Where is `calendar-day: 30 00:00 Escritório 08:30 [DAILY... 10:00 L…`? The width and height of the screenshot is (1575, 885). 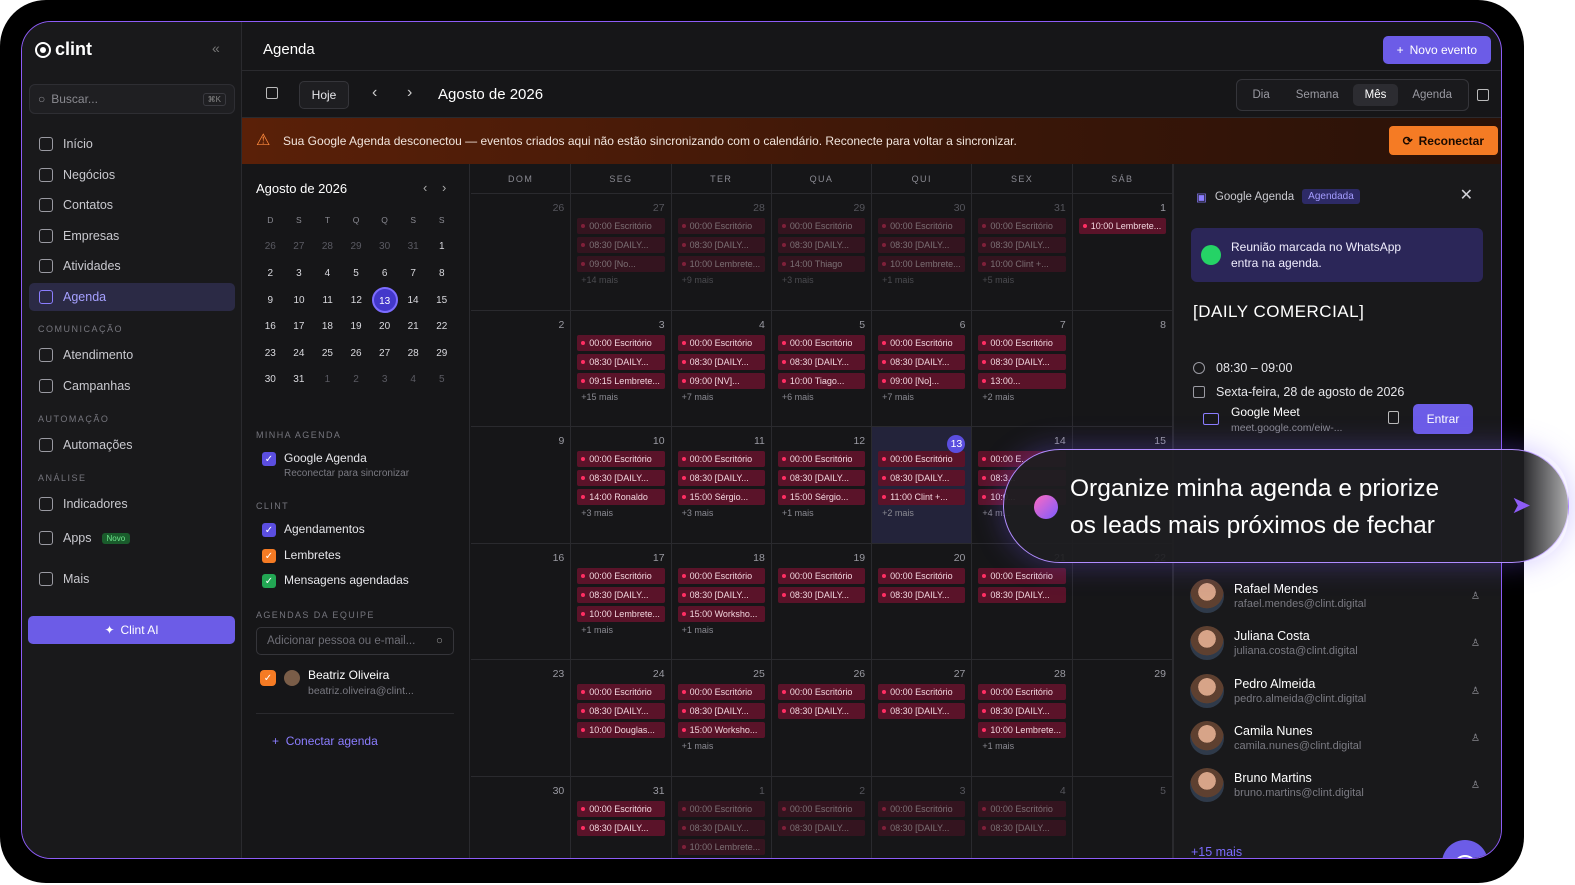
calendar-day: 30 00:00 Escritório 08:30 [DAILY... 10:00 L… is located at coordinates (922, 252).